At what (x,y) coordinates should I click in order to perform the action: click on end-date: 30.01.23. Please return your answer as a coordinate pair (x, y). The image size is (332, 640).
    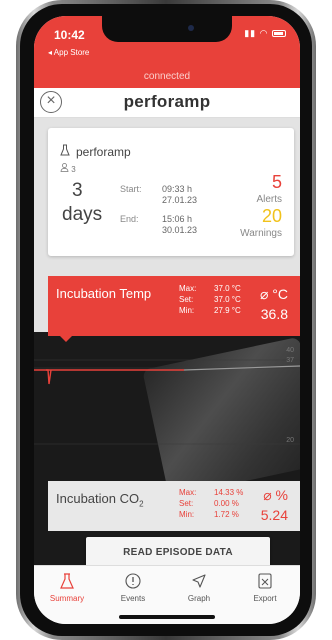
    Looking at the image, I should click on (180, 230).